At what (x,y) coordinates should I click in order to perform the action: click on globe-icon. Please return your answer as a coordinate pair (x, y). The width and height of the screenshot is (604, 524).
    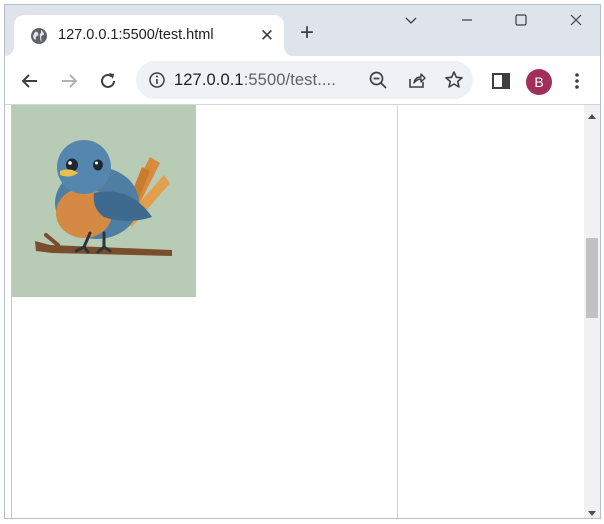
    Looking at the image, I should click on (39, 36).